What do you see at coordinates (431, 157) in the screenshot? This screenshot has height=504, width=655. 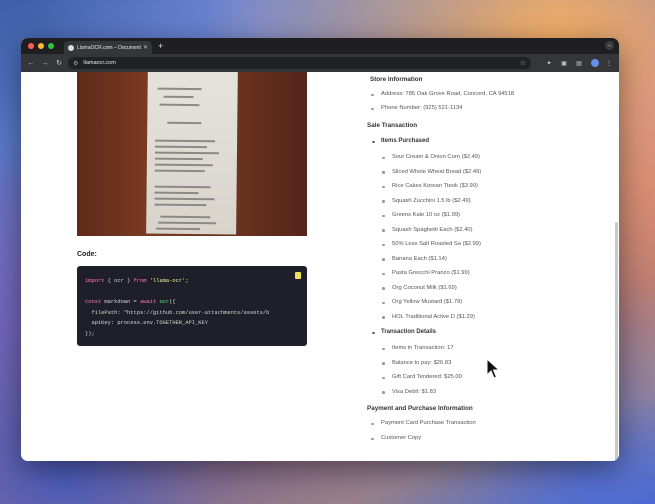 I see `purchased-item: Sour Cream & Onion Corn ($2.49)` at bounding box center [431, 157].